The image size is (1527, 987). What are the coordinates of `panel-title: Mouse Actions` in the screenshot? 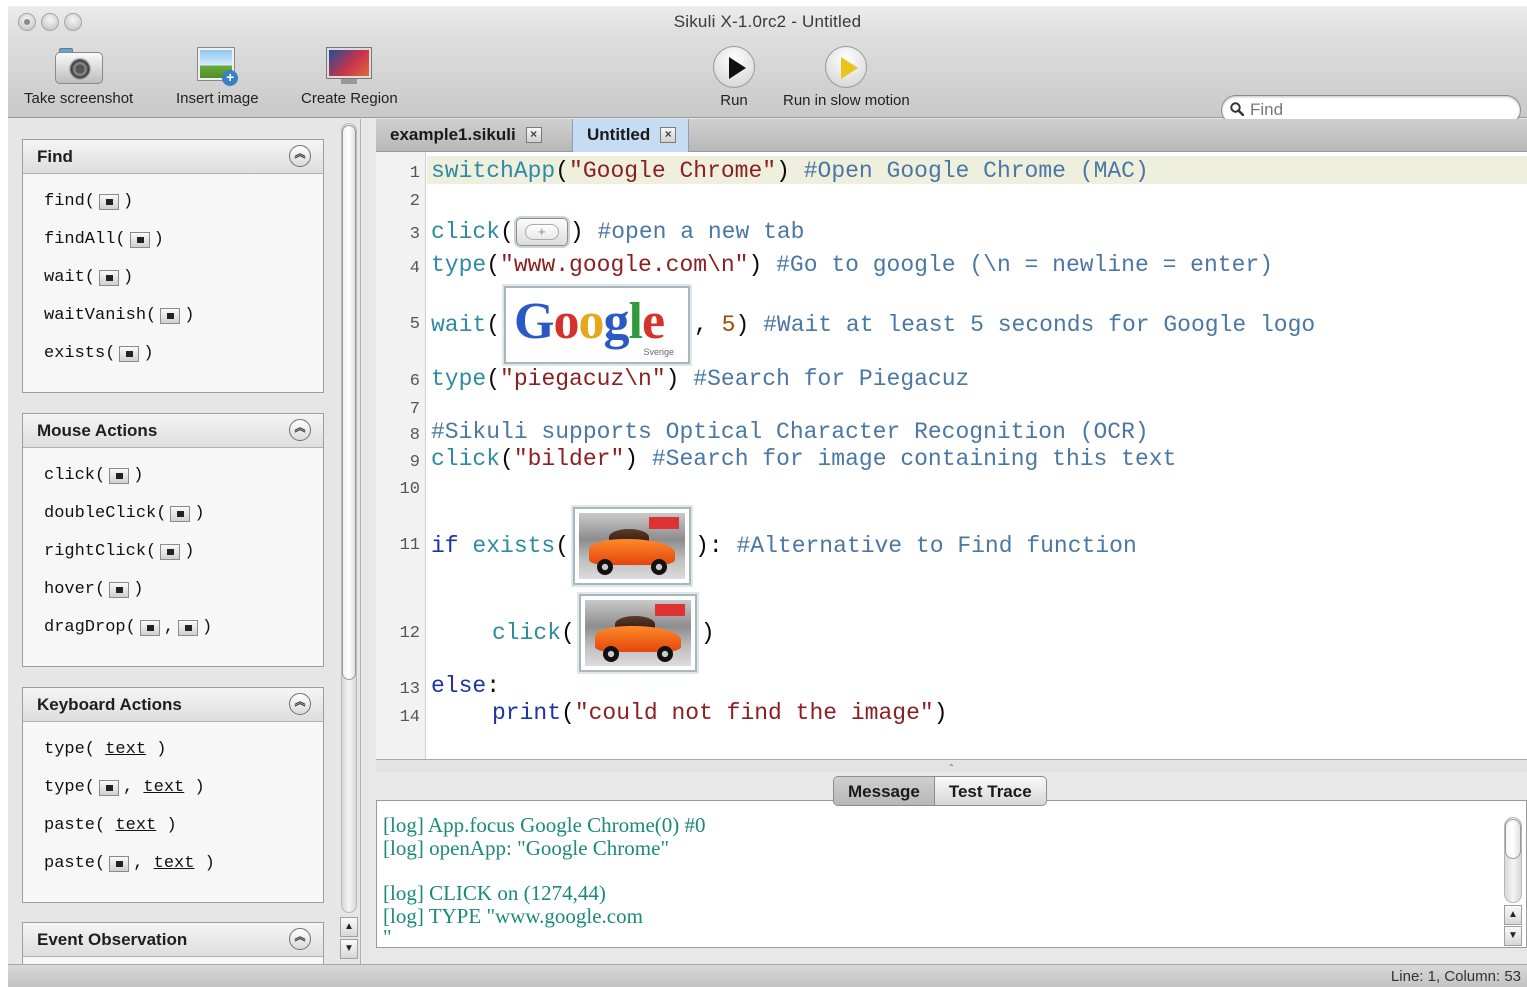 It's located at (97, 430).